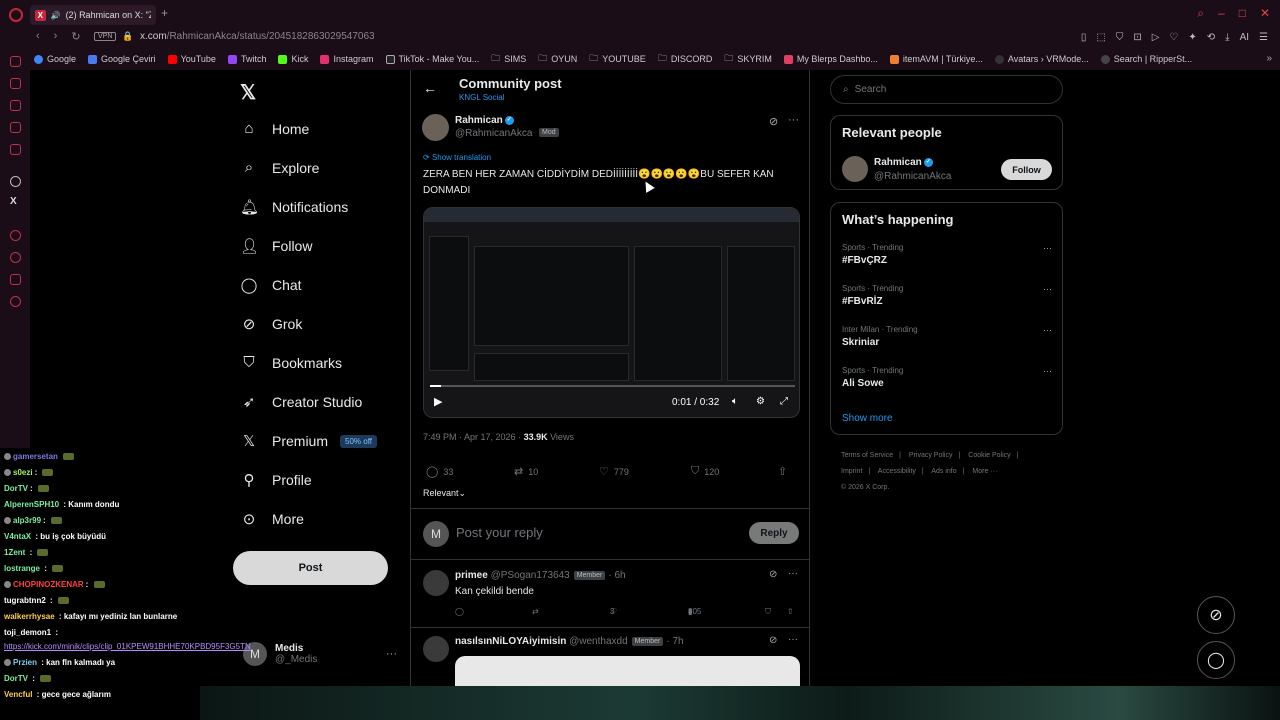 The image size is (1280, 720). Describe the element at coordinates (459, 611) in the screenshot. I see `reply-icon: ◯` at that location.